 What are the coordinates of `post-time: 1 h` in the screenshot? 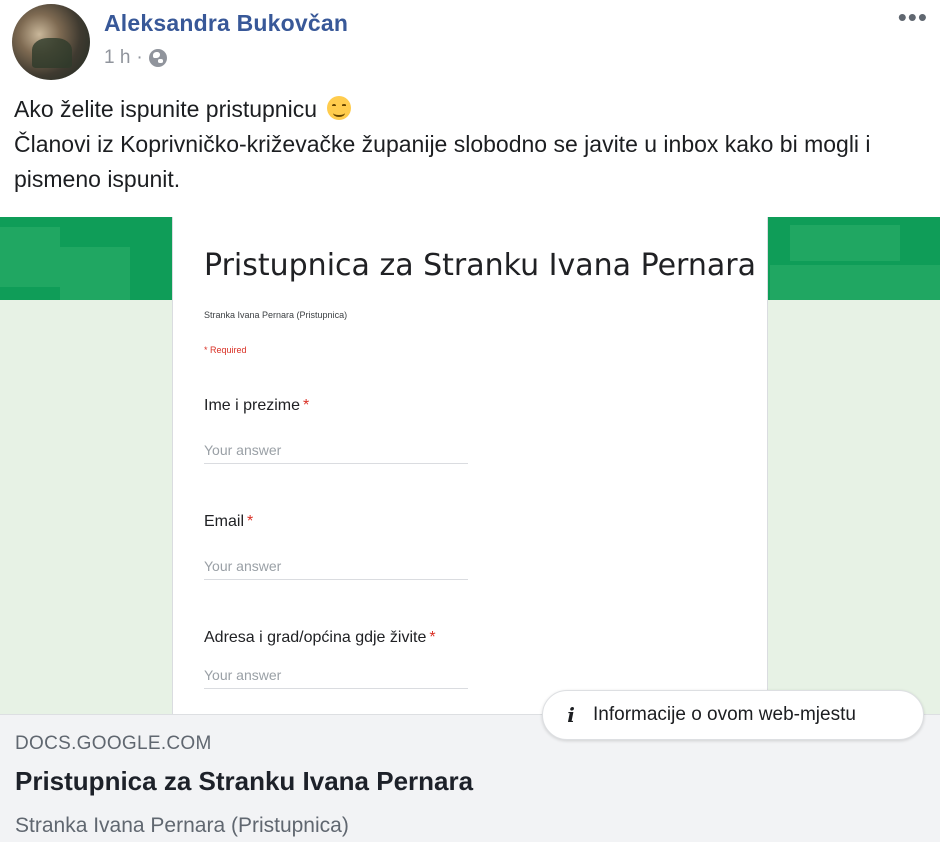 It's located at (117, 58).